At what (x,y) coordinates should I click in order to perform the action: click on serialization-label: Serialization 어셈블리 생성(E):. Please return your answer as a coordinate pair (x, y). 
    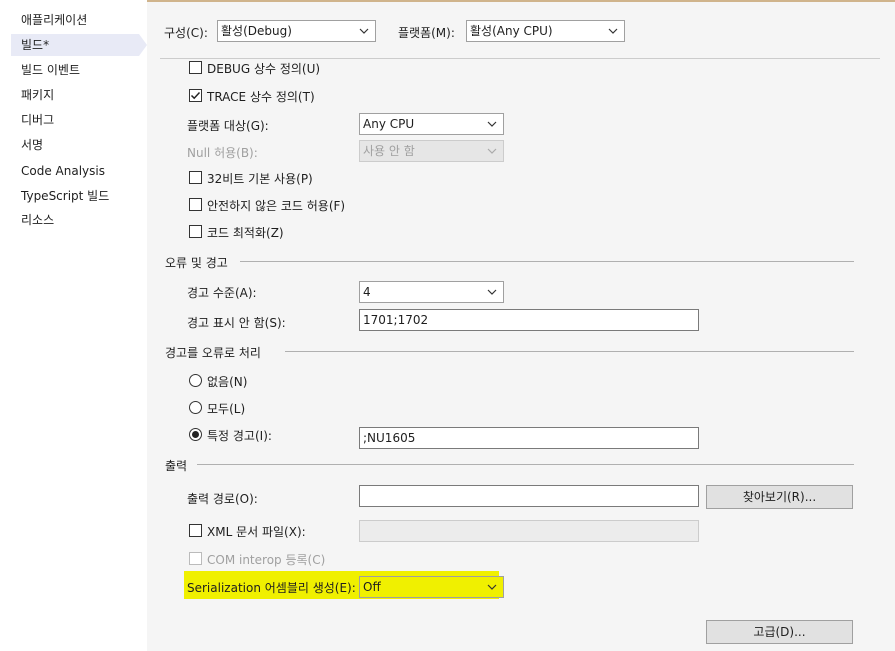
    Looking at the image, I should click on (271, 588).